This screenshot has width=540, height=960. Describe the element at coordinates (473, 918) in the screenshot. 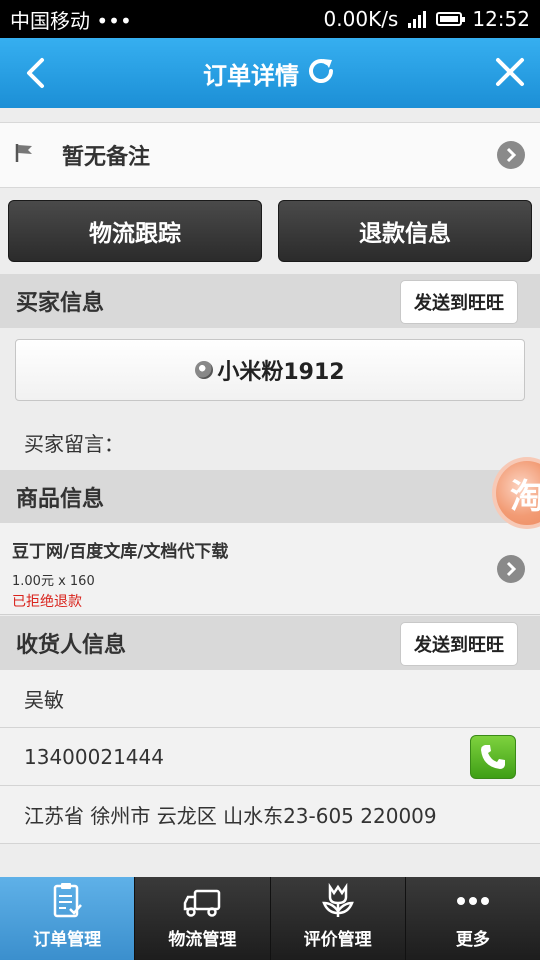

I see `tab-more: 更多` at that location.